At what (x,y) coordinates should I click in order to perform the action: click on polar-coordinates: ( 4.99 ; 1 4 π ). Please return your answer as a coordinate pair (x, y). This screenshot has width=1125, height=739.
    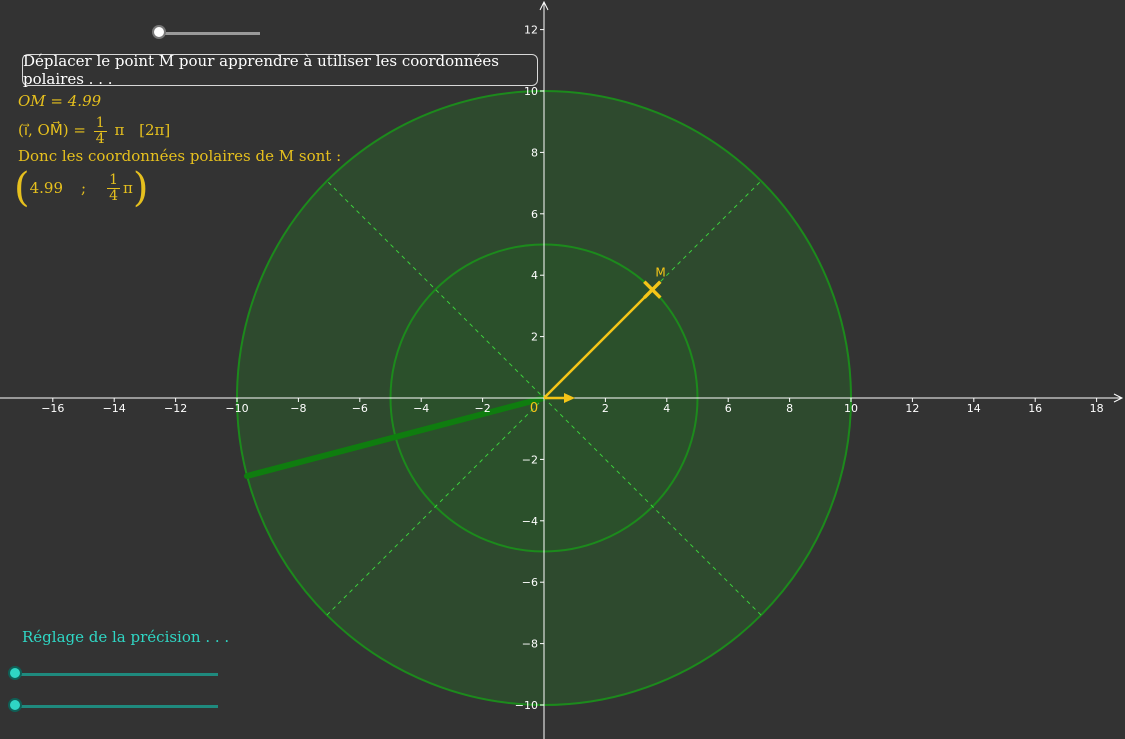
    Looking at the image, I should click on (81, 188).